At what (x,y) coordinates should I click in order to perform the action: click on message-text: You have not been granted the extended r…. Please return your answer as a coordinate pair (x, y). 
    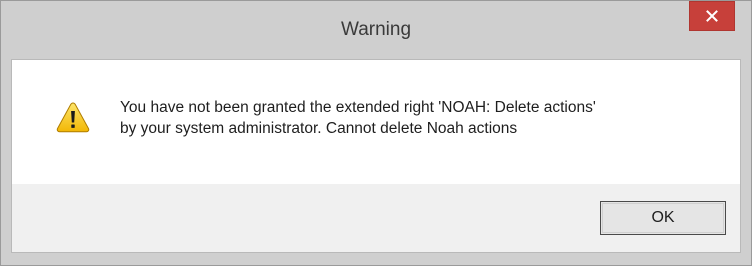
    Looking at the image, I should click on (420, 118).